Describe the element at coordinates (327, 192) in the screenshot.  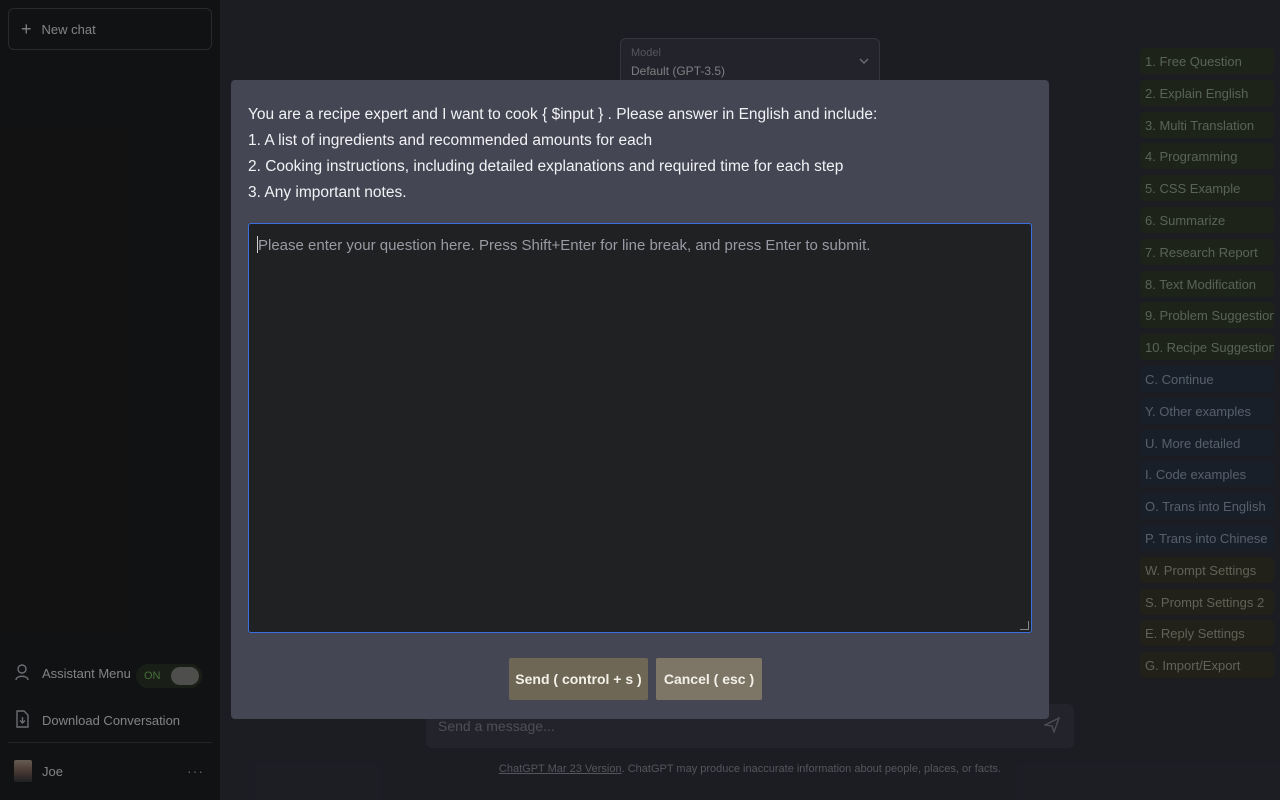
I see `prompt-line: 3. Any important notes.` at that location.